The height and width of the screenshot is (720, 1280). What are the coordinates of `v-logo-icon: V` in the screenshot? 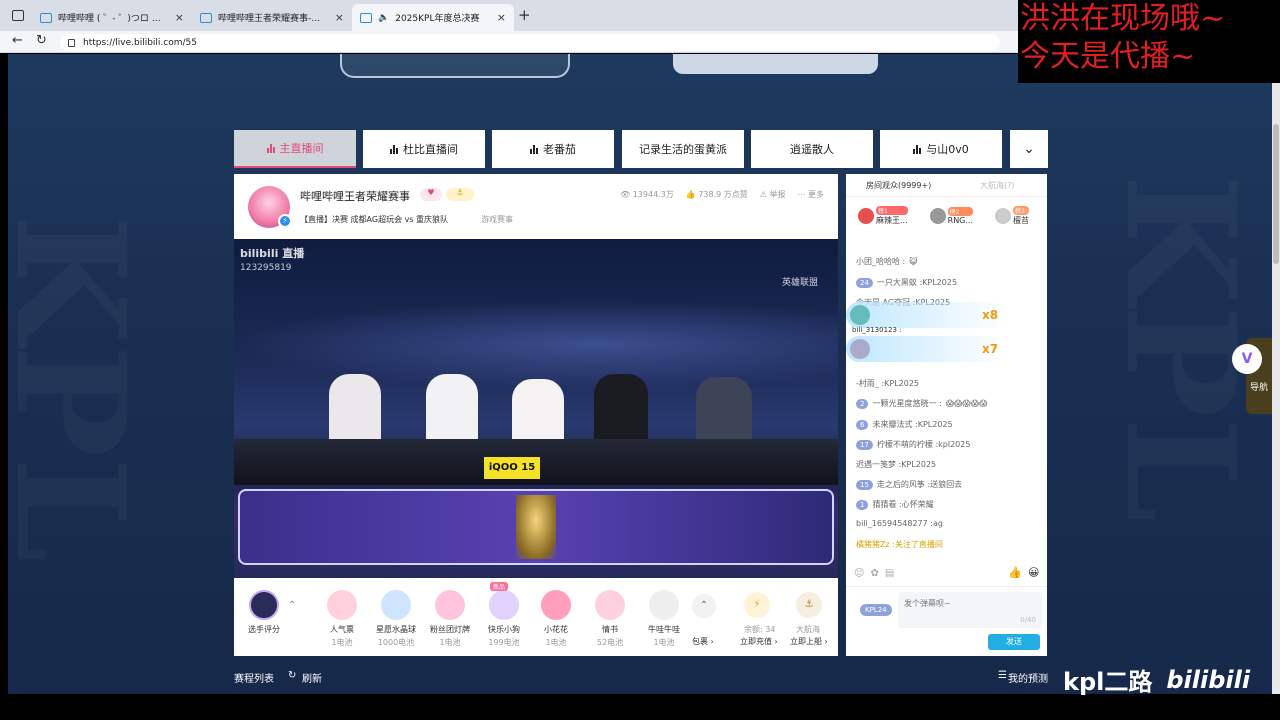 It's located at (1247, 359).